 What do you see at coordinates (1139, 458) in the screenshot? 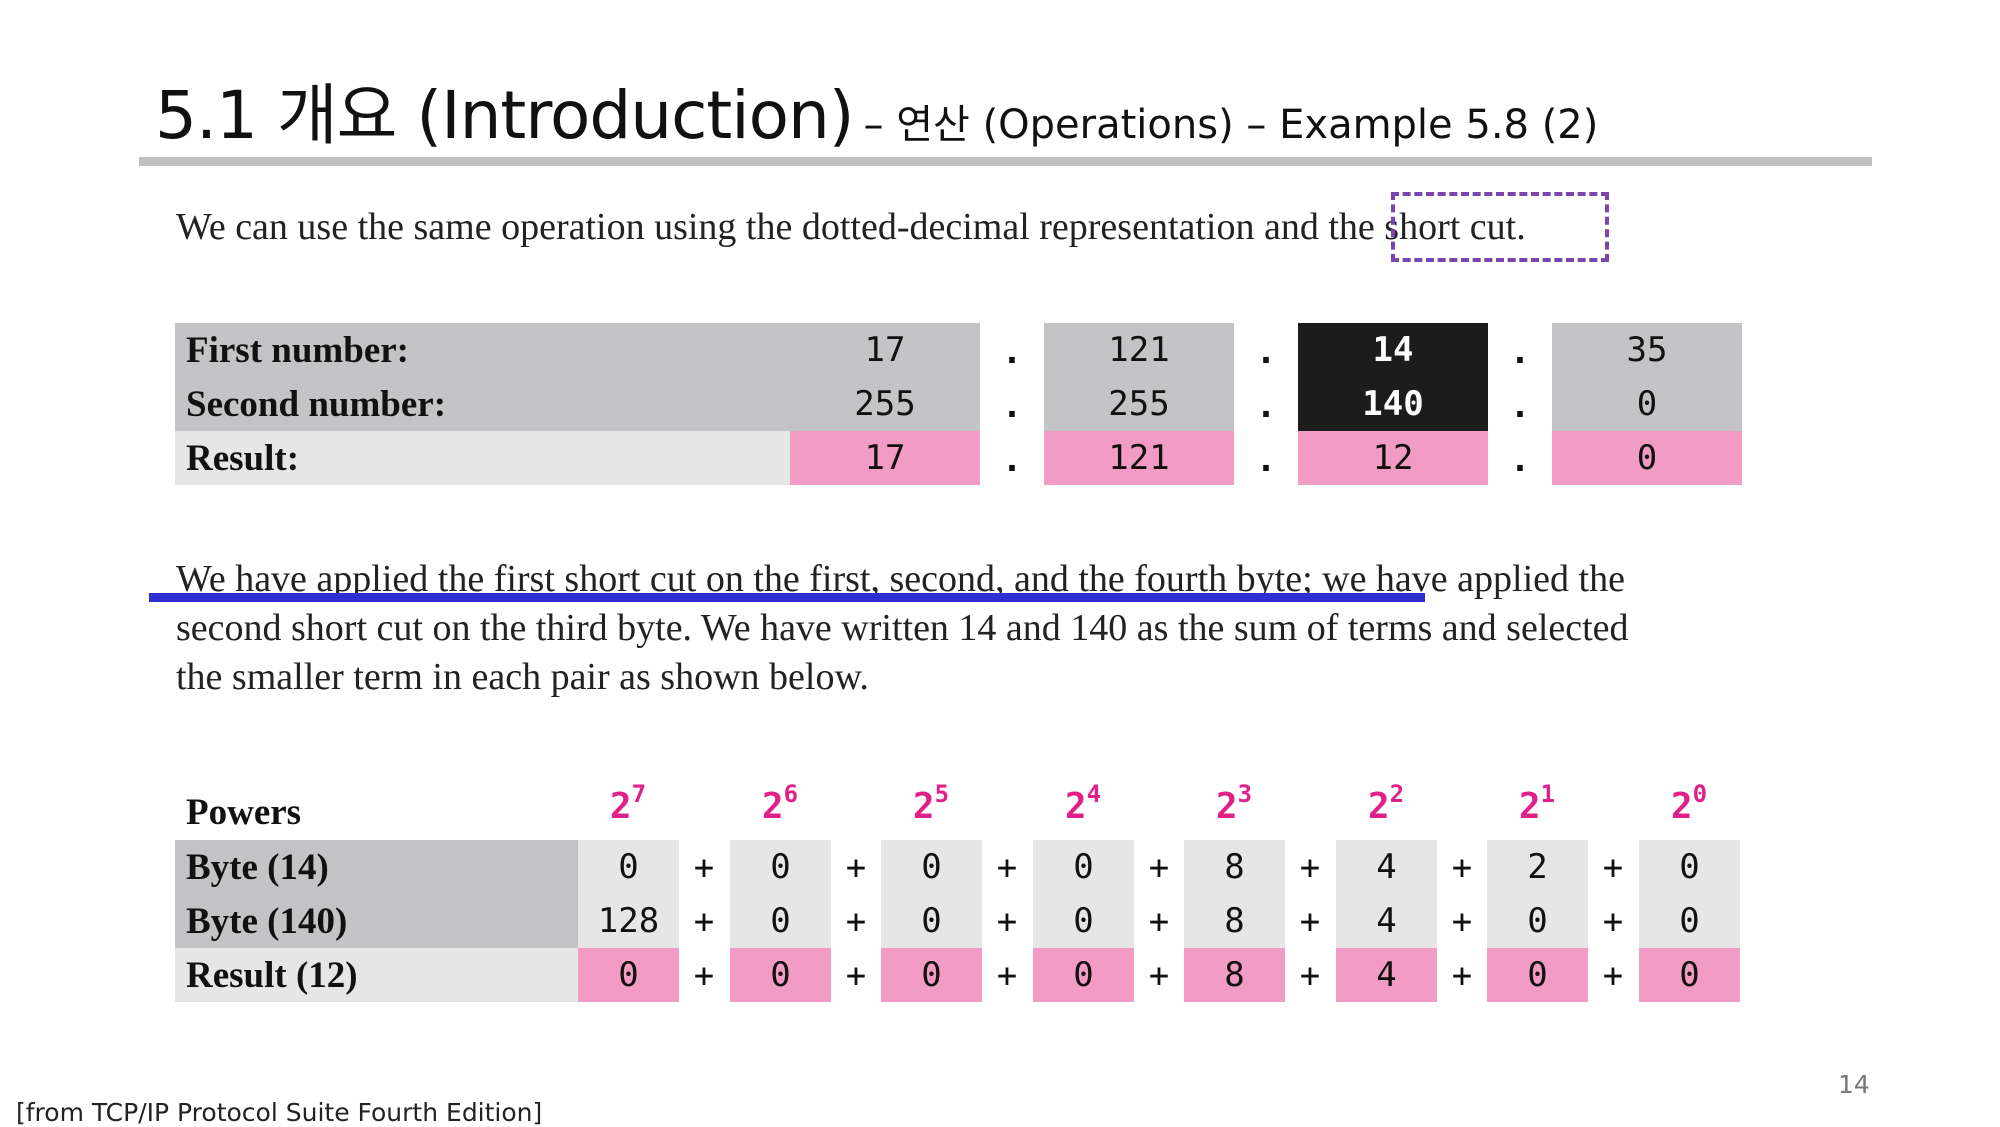
I see `result-byte-2: 121` at bounding box center [1139, 458].